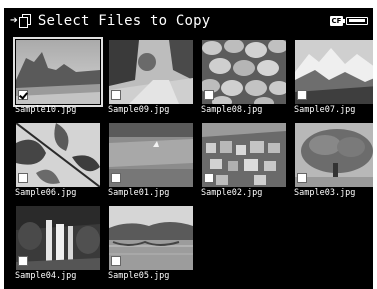 Image resolution: width=377 pixels, height=289 pixels. I want to click on file-tile: Sample02.jpg, so click(244, 160).